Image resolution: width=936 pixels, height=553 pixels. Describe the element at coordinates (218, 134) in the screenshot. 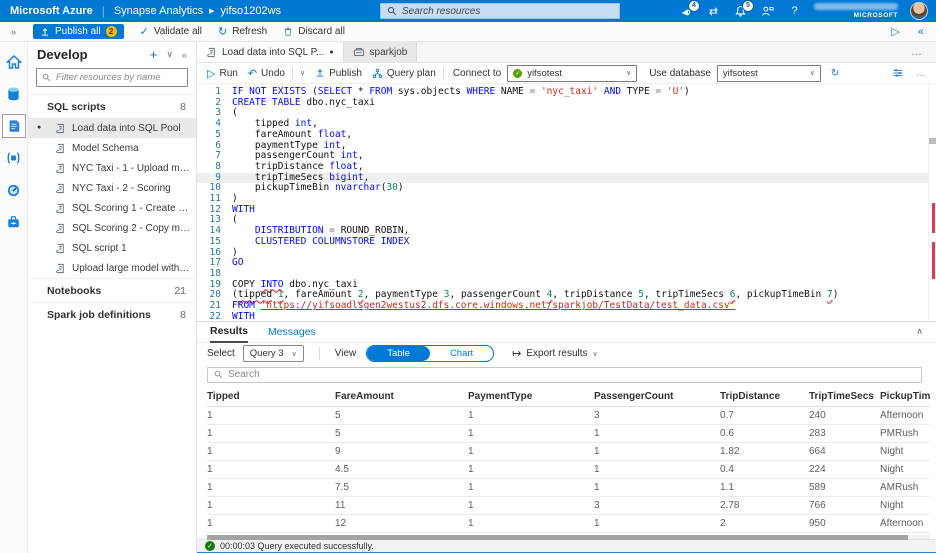

I see `line-number: 5` at that location.